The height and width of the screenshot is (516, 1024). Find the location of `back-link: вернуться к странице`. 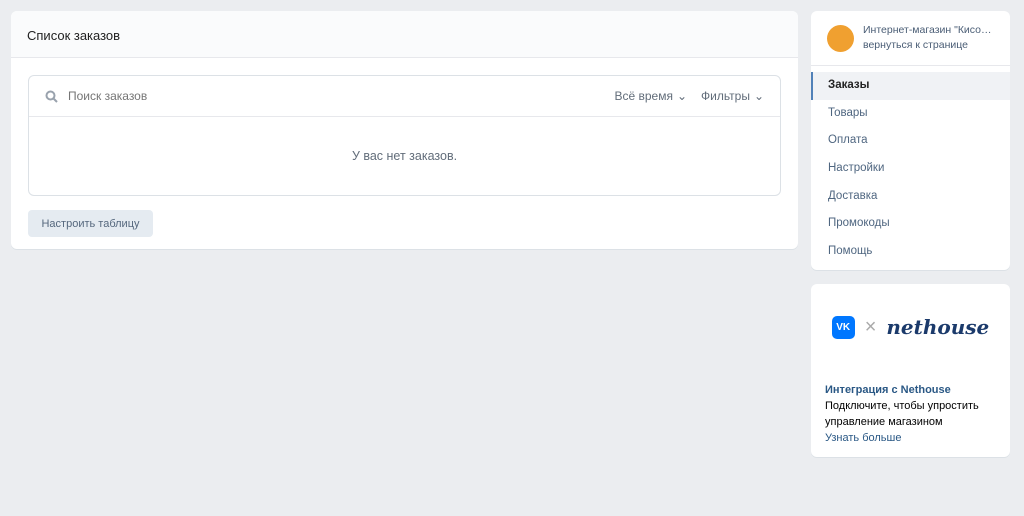

back-link: вернуться к странице is located at coordinates (927, 45).